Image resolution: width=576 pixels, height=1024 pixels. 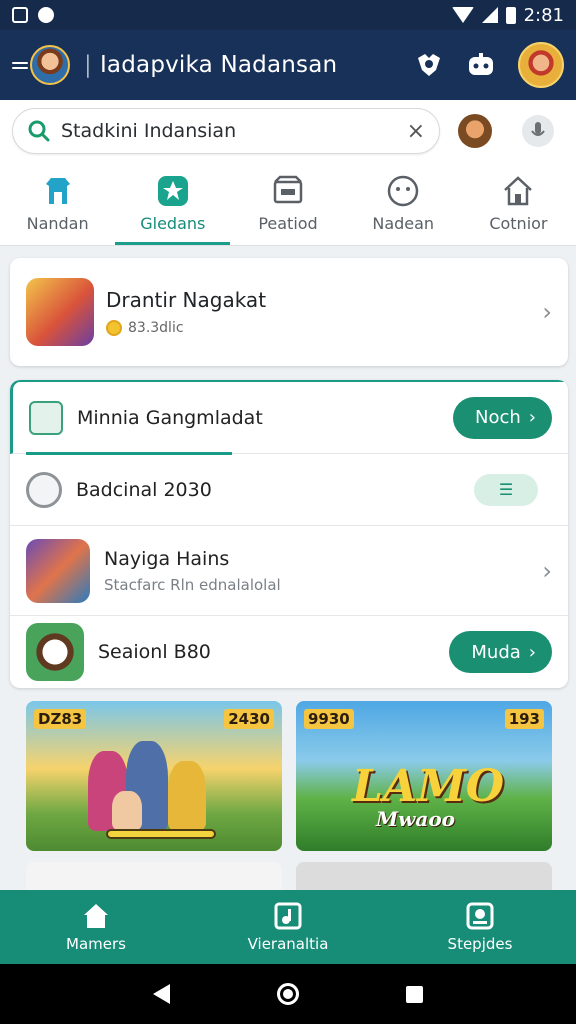 What do you see at coordinates (192, 584) in the screenshot?
I see `list-item-subtitle: Stacfarc Rln ednalalolal` at bounding box center [192, 584].